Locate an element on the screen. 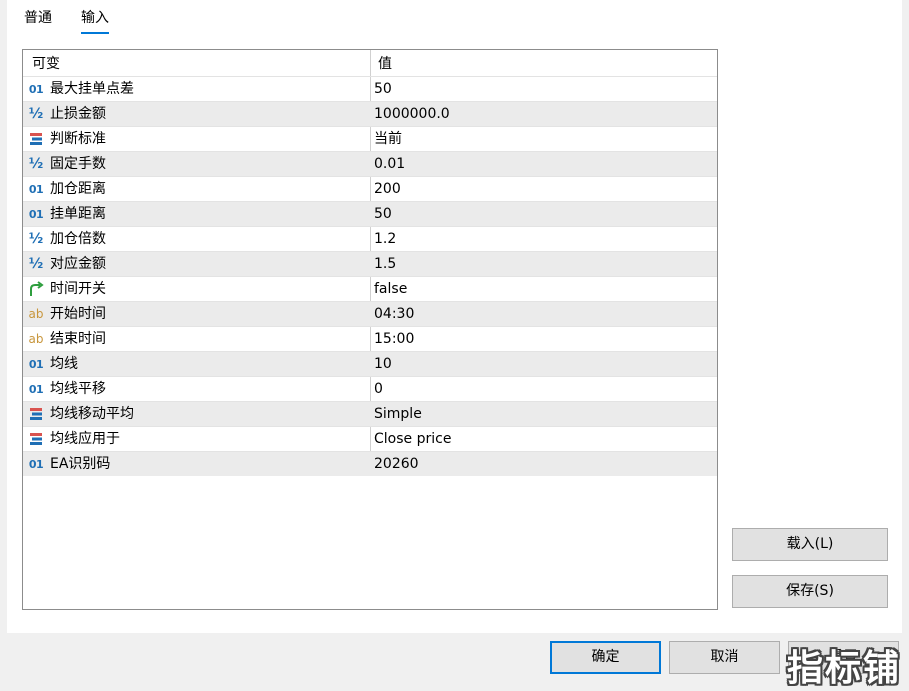  parameter-value: false is located at coordinates (390, 289).